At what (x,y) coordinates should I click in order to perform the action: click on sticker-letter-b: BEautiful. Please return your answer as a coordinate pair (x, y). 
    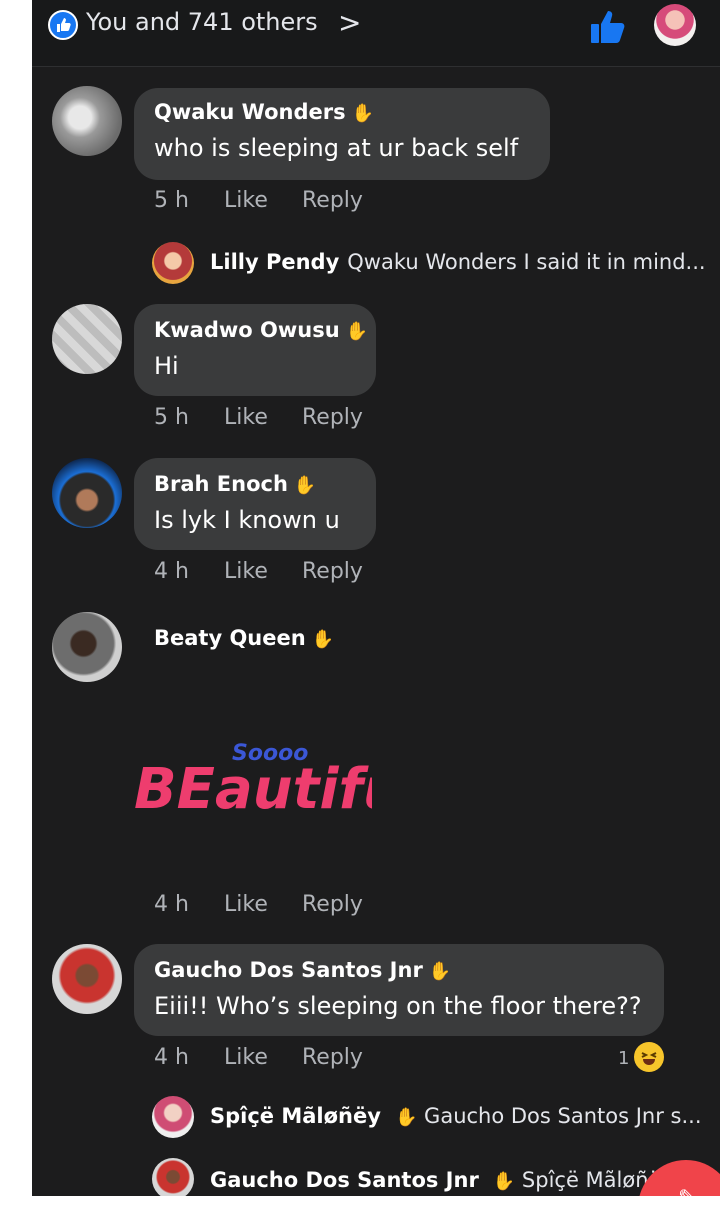
    Looking at the image, I should click on (253, 788).